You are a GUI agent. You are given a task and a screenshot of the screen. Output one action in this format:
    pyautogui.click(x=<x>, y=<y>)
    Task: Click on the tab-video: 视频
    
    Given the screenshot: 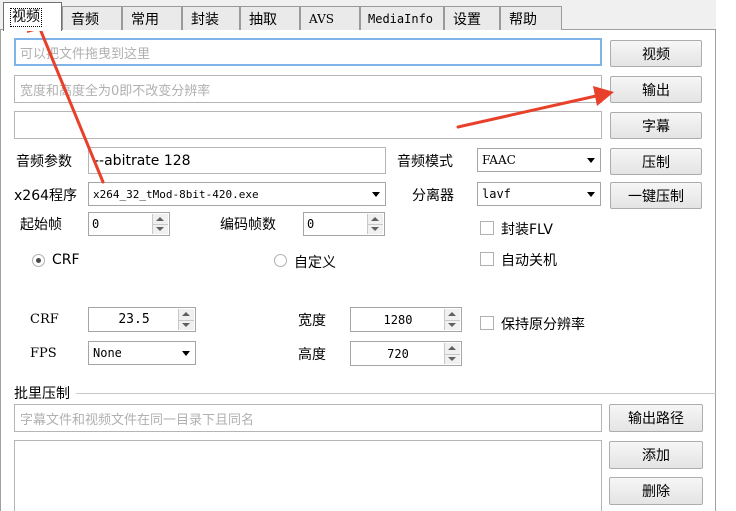 What is the action you would take?
    pyautogui.click(x=32, y=16)
    